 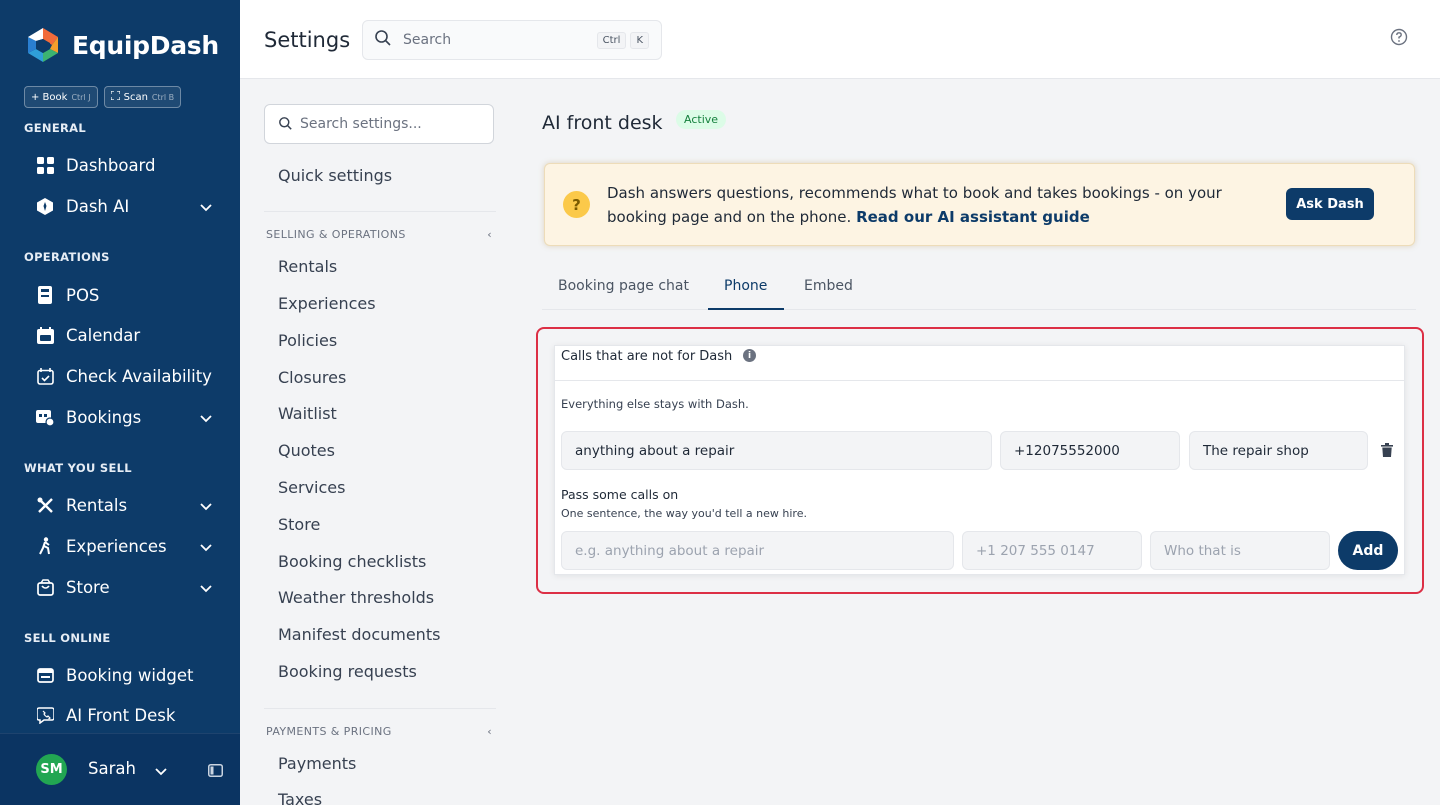 I want to click on sidebar-item-experiences: Experiences, so click(x=124, y=546).